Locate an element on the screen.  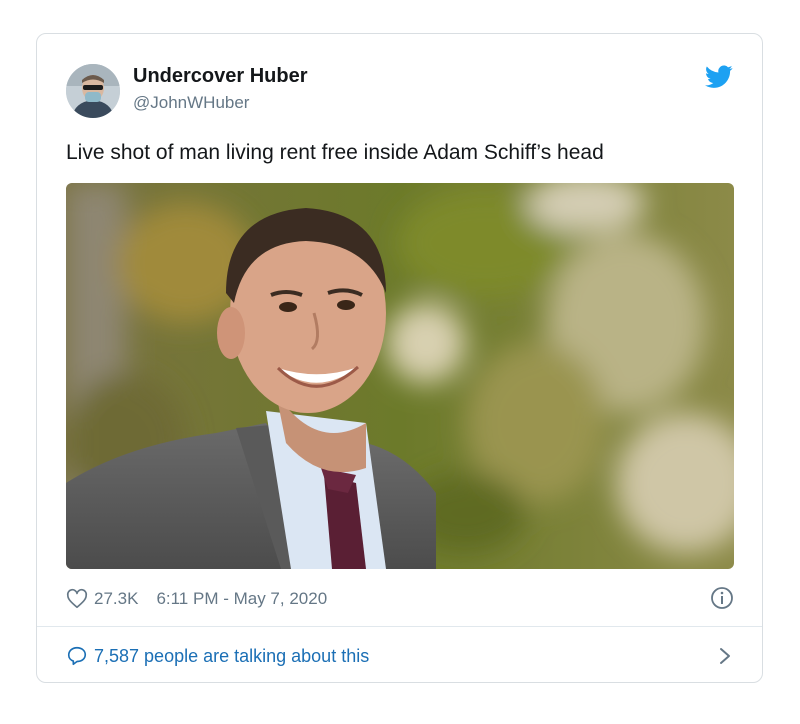
conversation-text: 7,587 people are talking about this is located at coordinates (232, 655).